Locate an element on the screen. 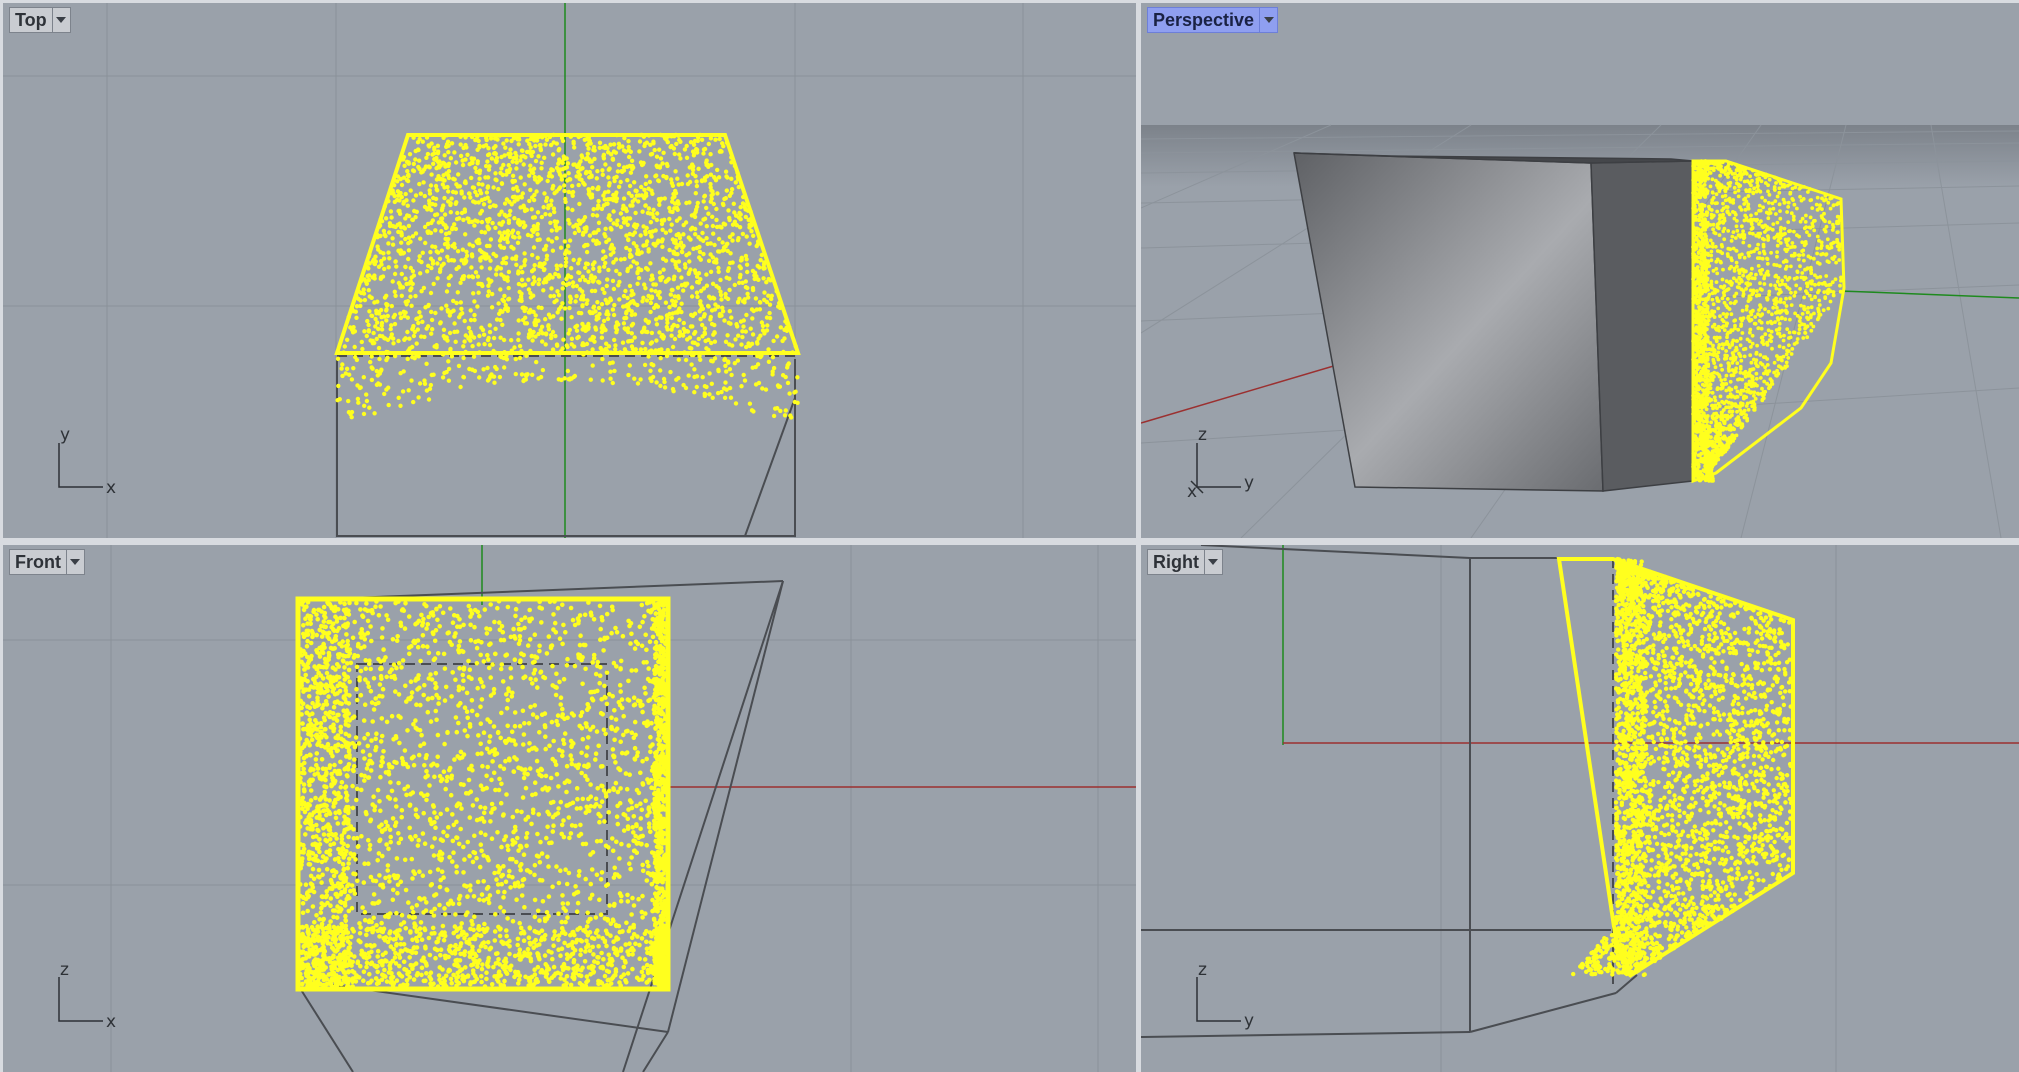 This screenshot has width=2019, height=1072. viewport-title-top: Top is located at coordinates (31, 20).